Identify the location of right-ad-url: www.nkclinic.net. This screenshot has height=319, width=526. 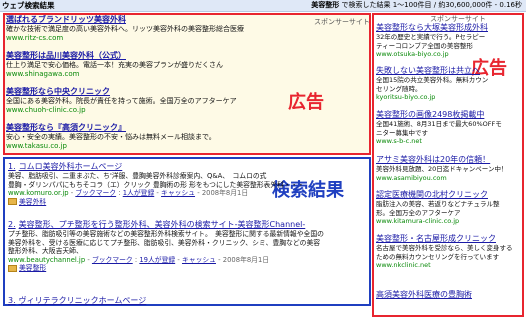
(403, 265).